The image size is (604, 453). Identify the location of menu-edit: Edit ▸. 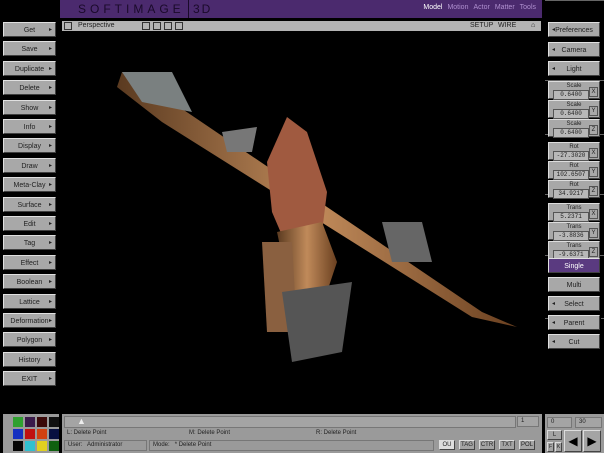
(29, 223).